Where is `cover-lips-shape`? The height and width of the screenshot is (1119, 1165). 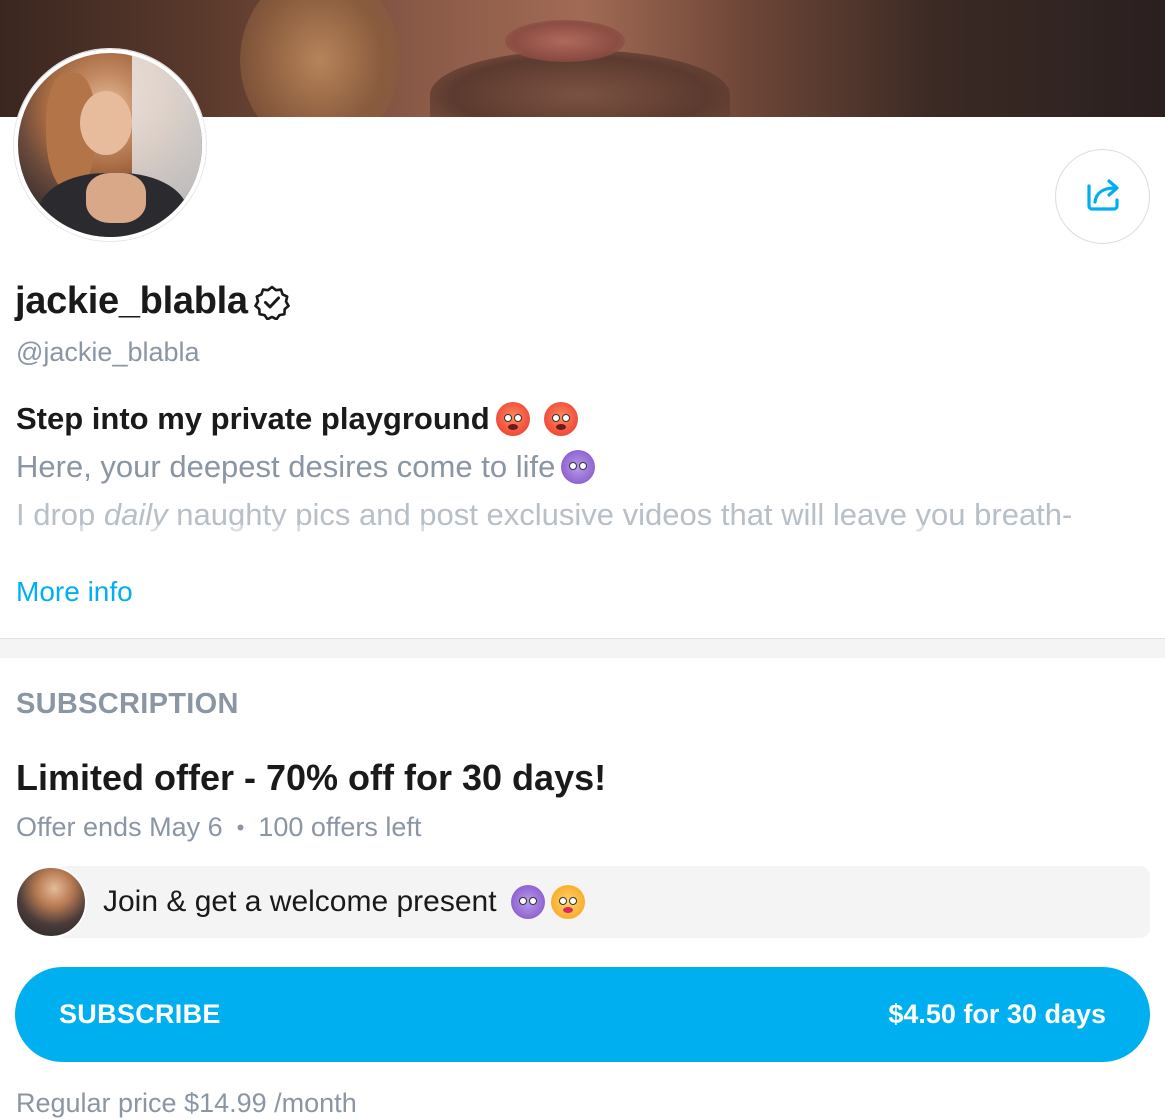 cover-lips-shape is located at coordinates (565, 41).